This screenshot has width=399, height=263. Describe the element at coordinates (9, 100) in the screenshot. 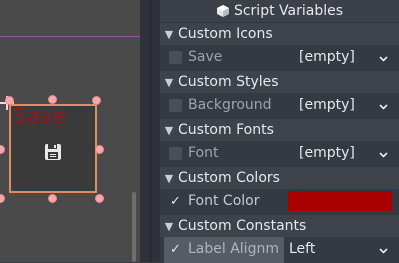

I see `resize-handle-top-left` at that location.